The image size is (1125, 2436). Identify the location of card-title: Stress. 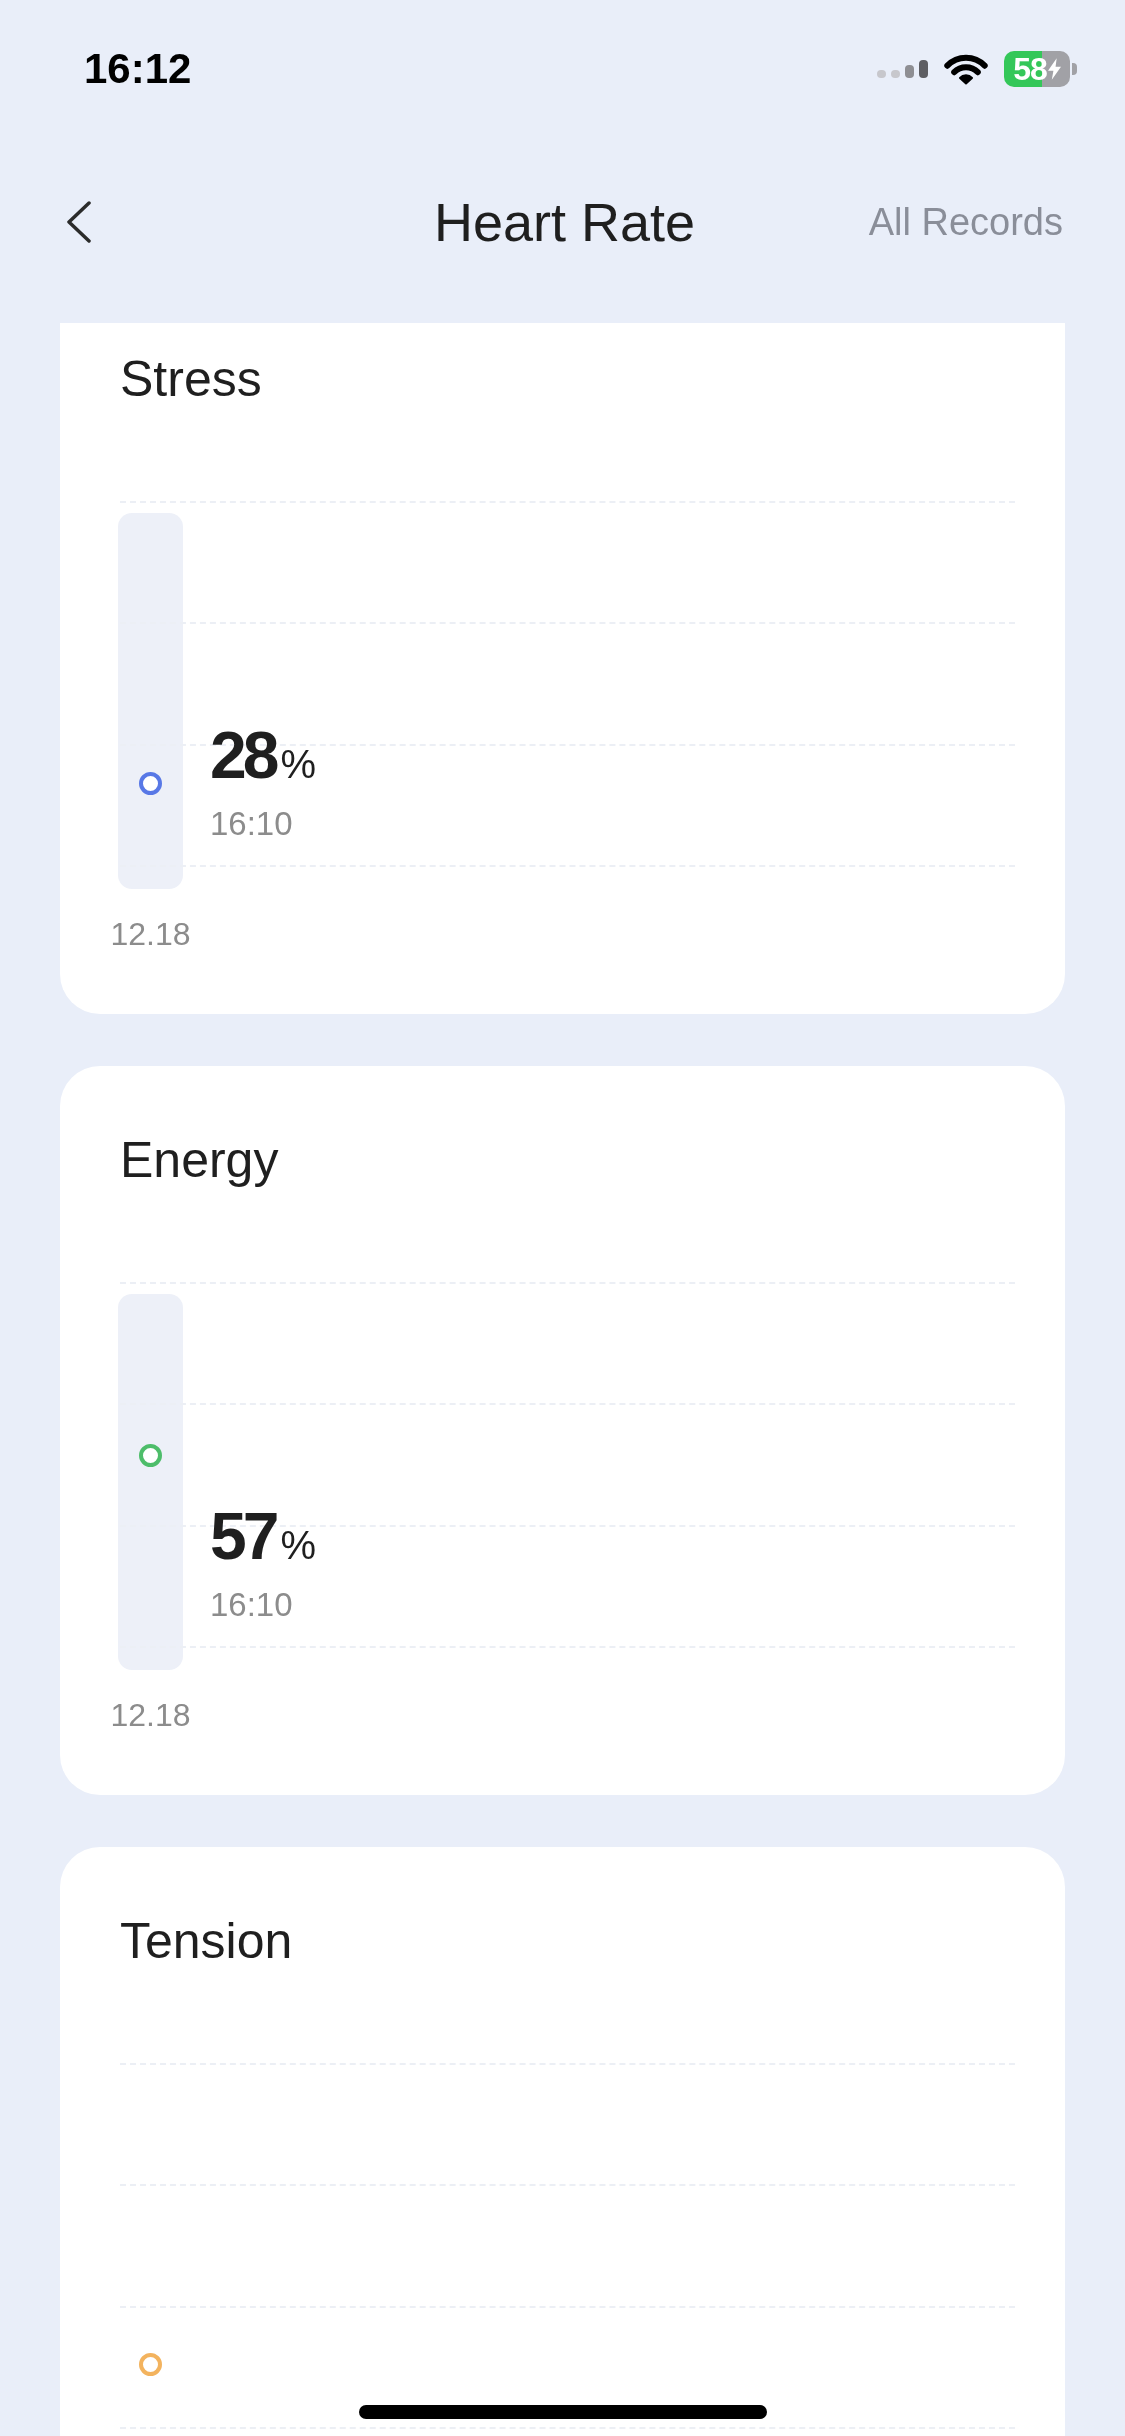
(191, 379).